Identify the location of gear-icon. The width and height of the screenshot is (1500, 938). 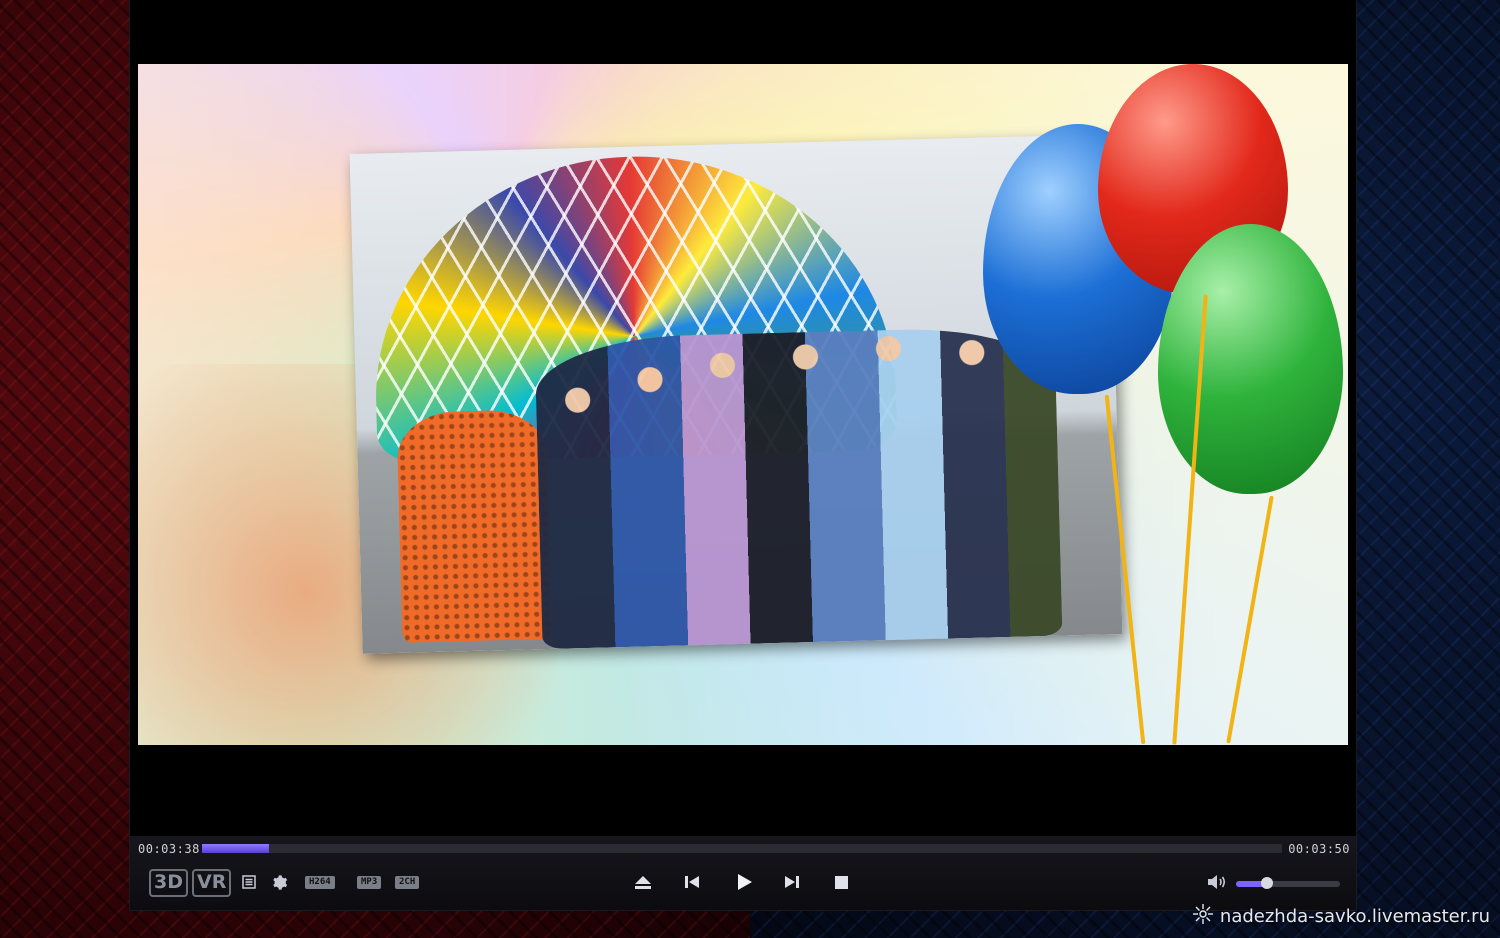
(279, 882).